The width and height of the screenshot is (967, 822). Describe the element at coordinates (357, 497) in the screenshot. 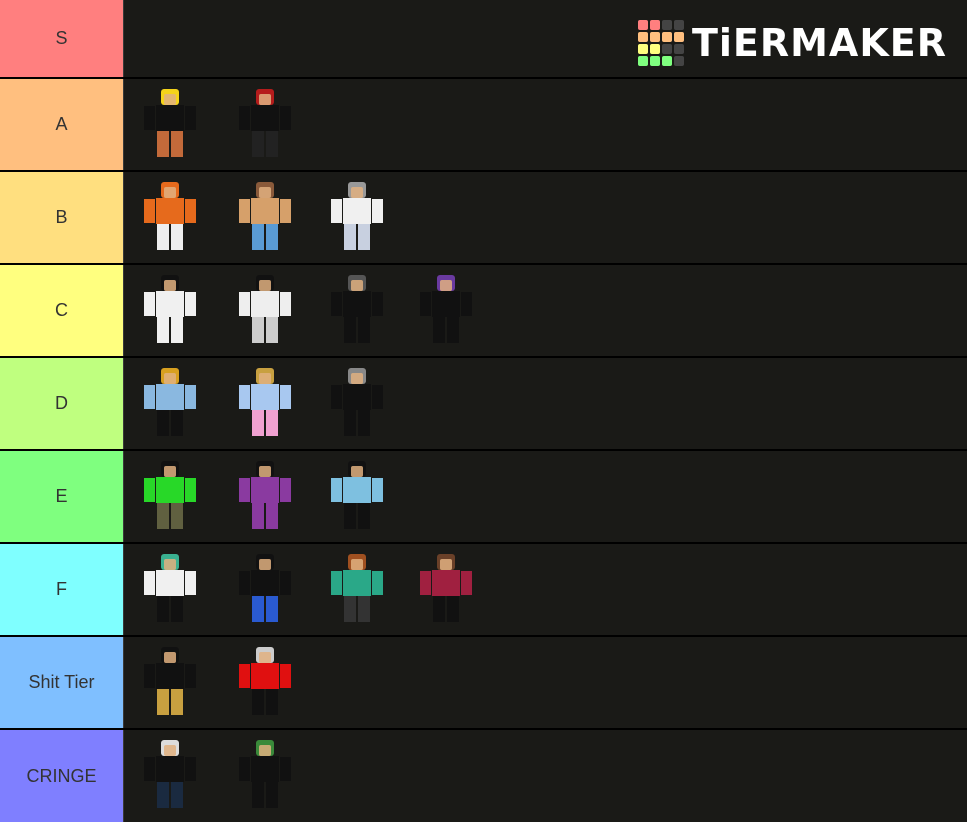

I see `light-blue-shirt-avatar` at that location.